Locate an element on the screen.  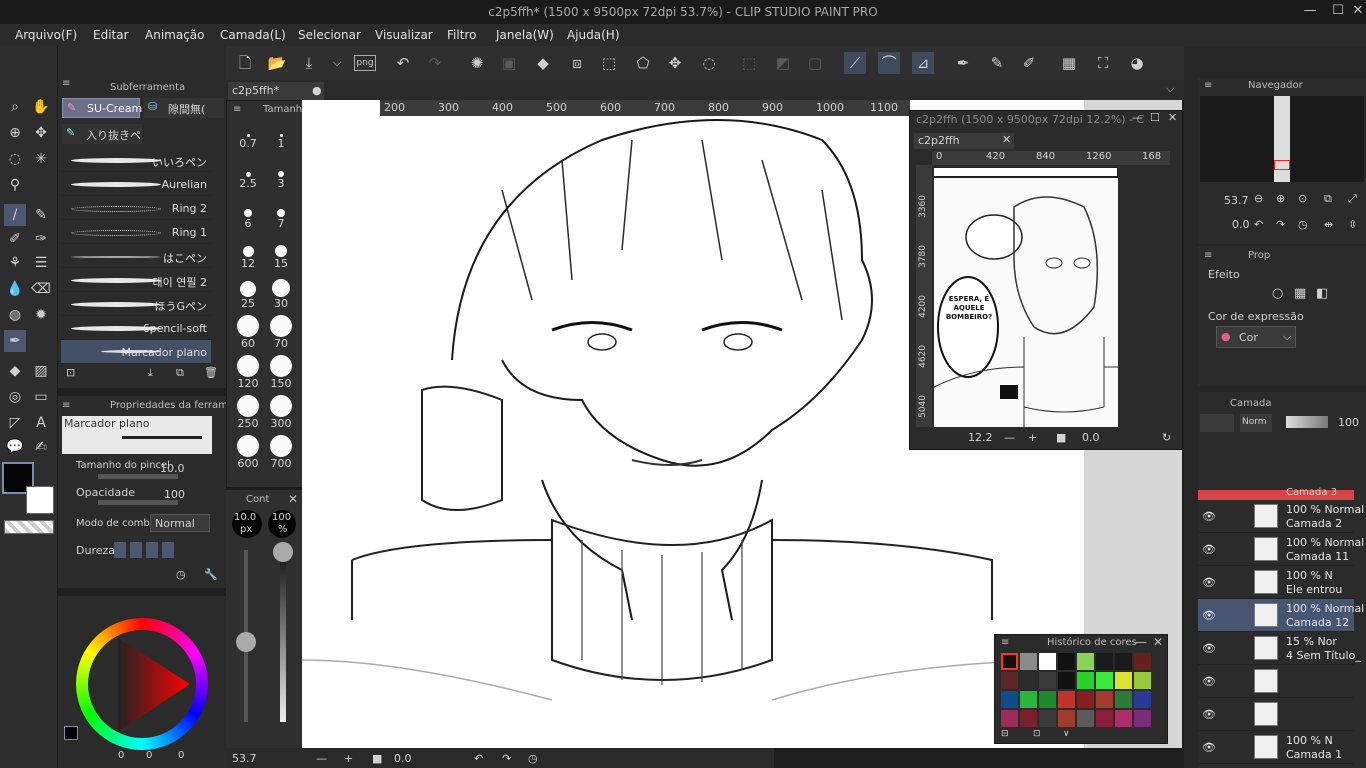
operation-icon: ⊕ is located at coordinates (15, 133).